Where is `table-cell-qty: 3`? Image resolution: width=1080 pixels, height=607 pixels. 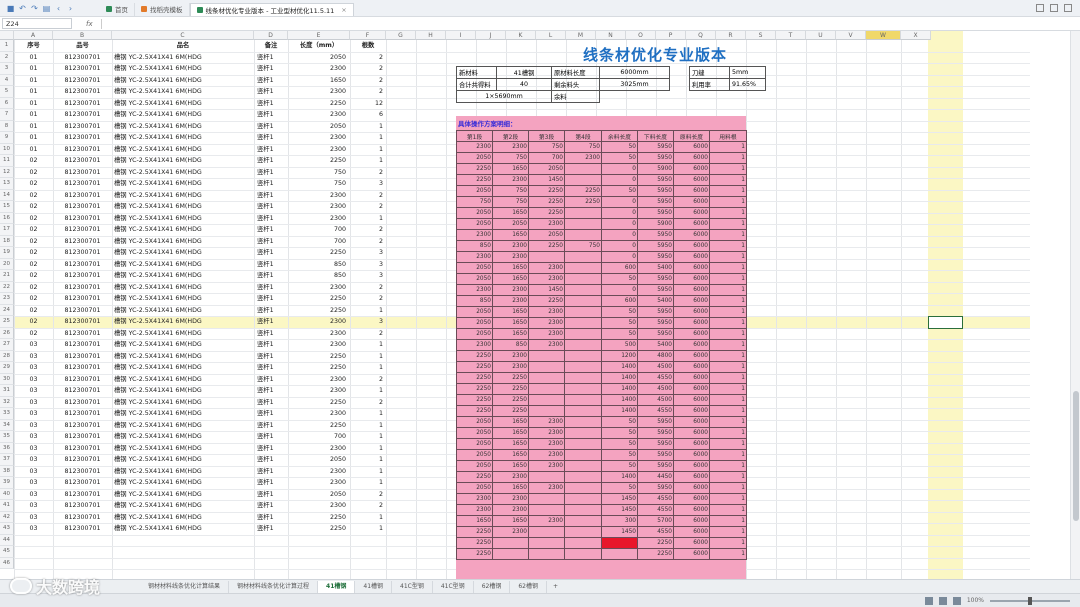
table-cell-qty: 3 is located at coordinates (368, 264).